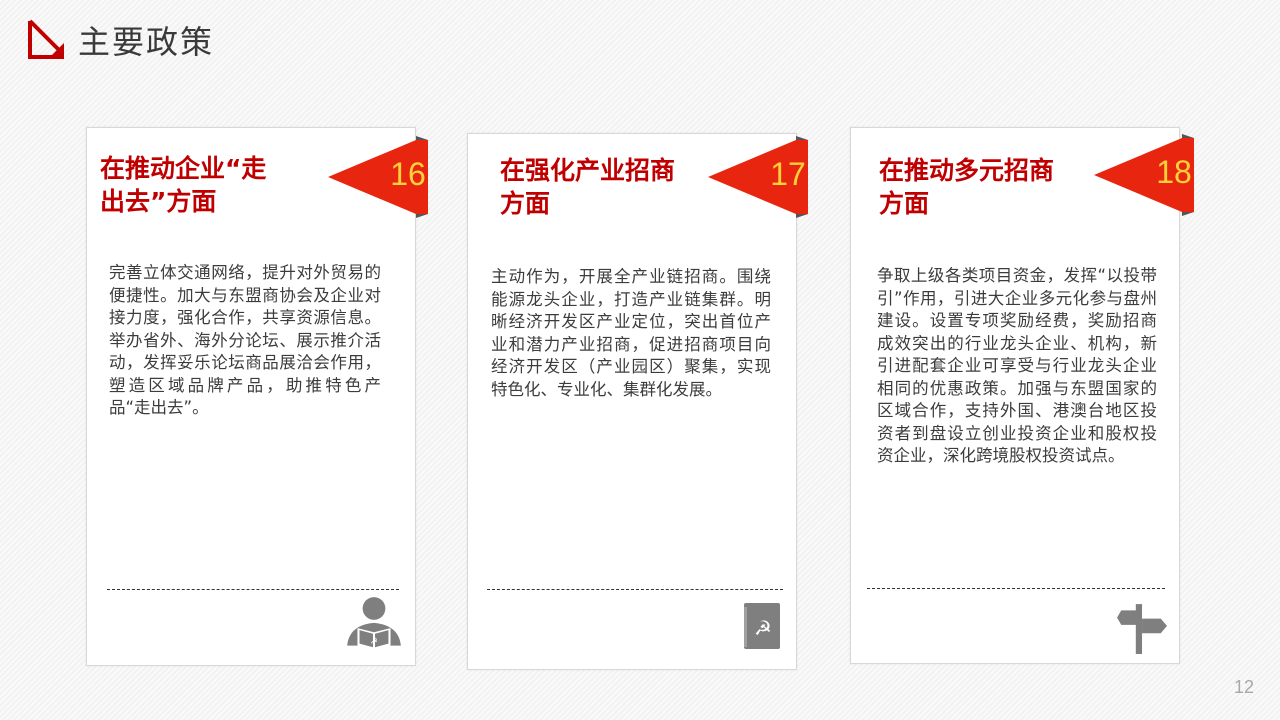  I want to click on page-number: 12, so click(1243, 687).